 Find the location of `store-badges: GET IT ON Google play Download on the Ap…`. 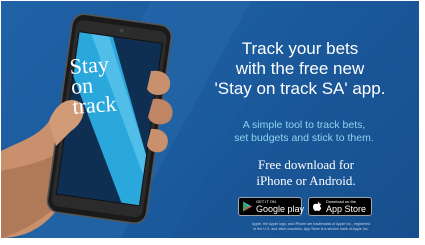

store-badges: GET IT ON Google play Download on the Ap… is located at coordinates (323, 207).